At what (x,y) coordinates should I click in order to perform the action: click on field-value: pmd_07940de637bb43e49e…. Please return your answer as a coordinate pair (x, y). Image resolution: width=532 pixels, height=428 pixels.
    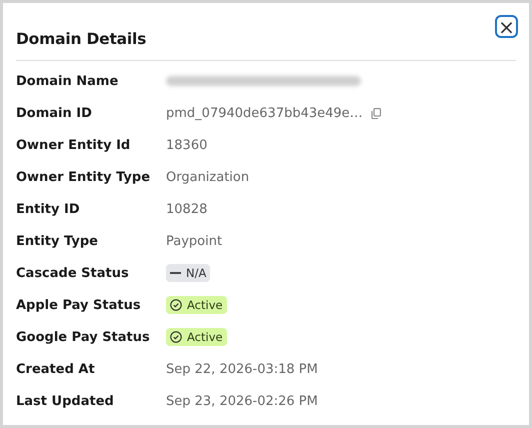
    Looking at the image, I should click on (264, 113).